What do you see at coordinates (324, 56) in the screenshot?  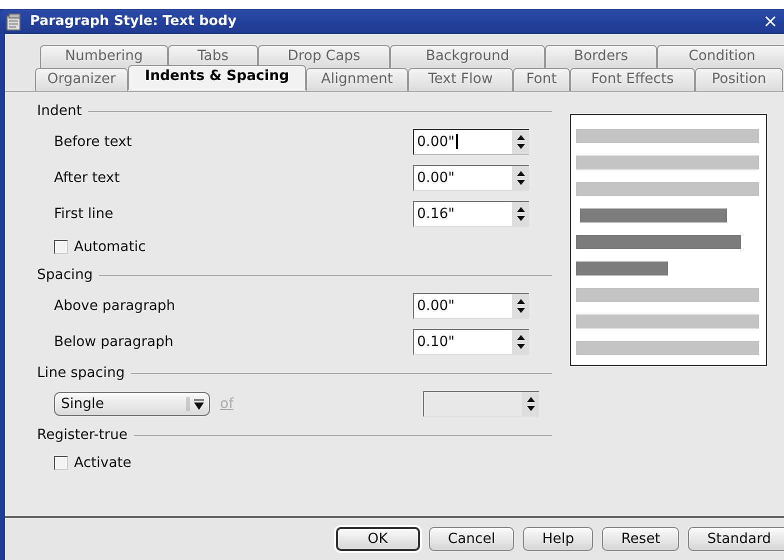 I see `tab: Drop Caps` at bounding box center [324, 56].